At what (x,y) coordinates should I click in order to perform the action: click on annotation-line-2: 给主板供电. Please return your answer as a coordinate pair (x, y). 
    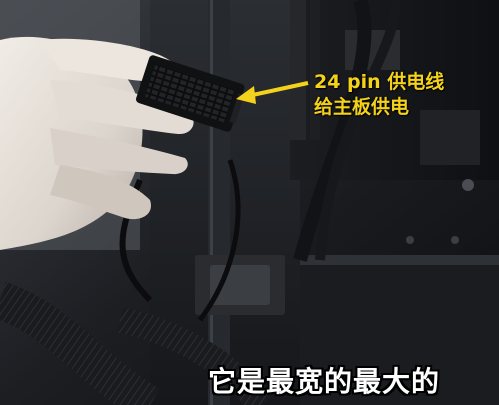
    Looking at the image, I should click on (362, 107).